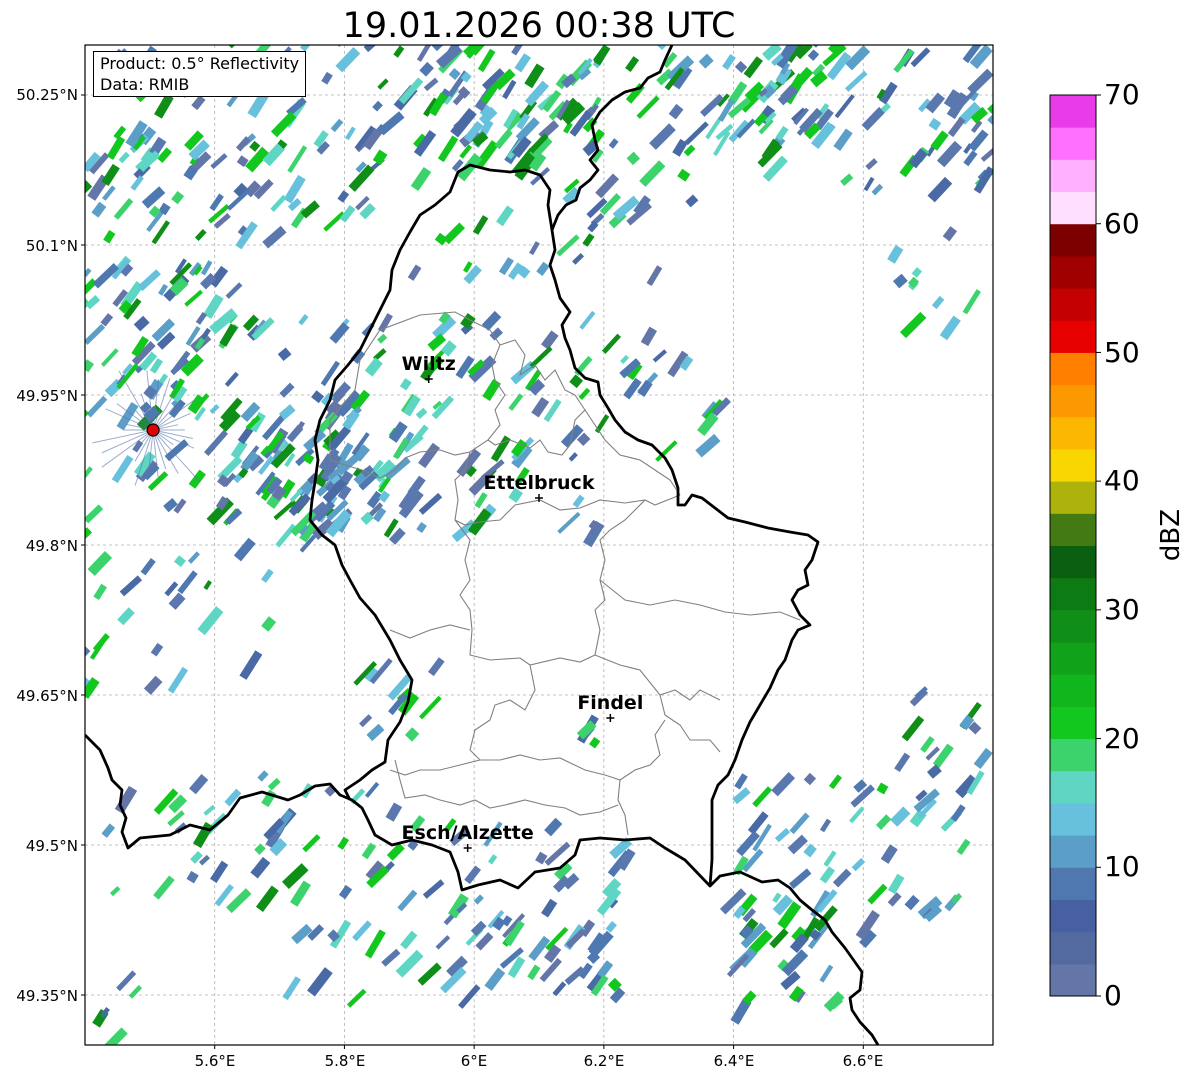 The image size is (1184, 1081). What do you see at coordinates (1122, 94) in the screenshot?
I see `colorbar-tick: 70` at bounding box center [1122, 94].